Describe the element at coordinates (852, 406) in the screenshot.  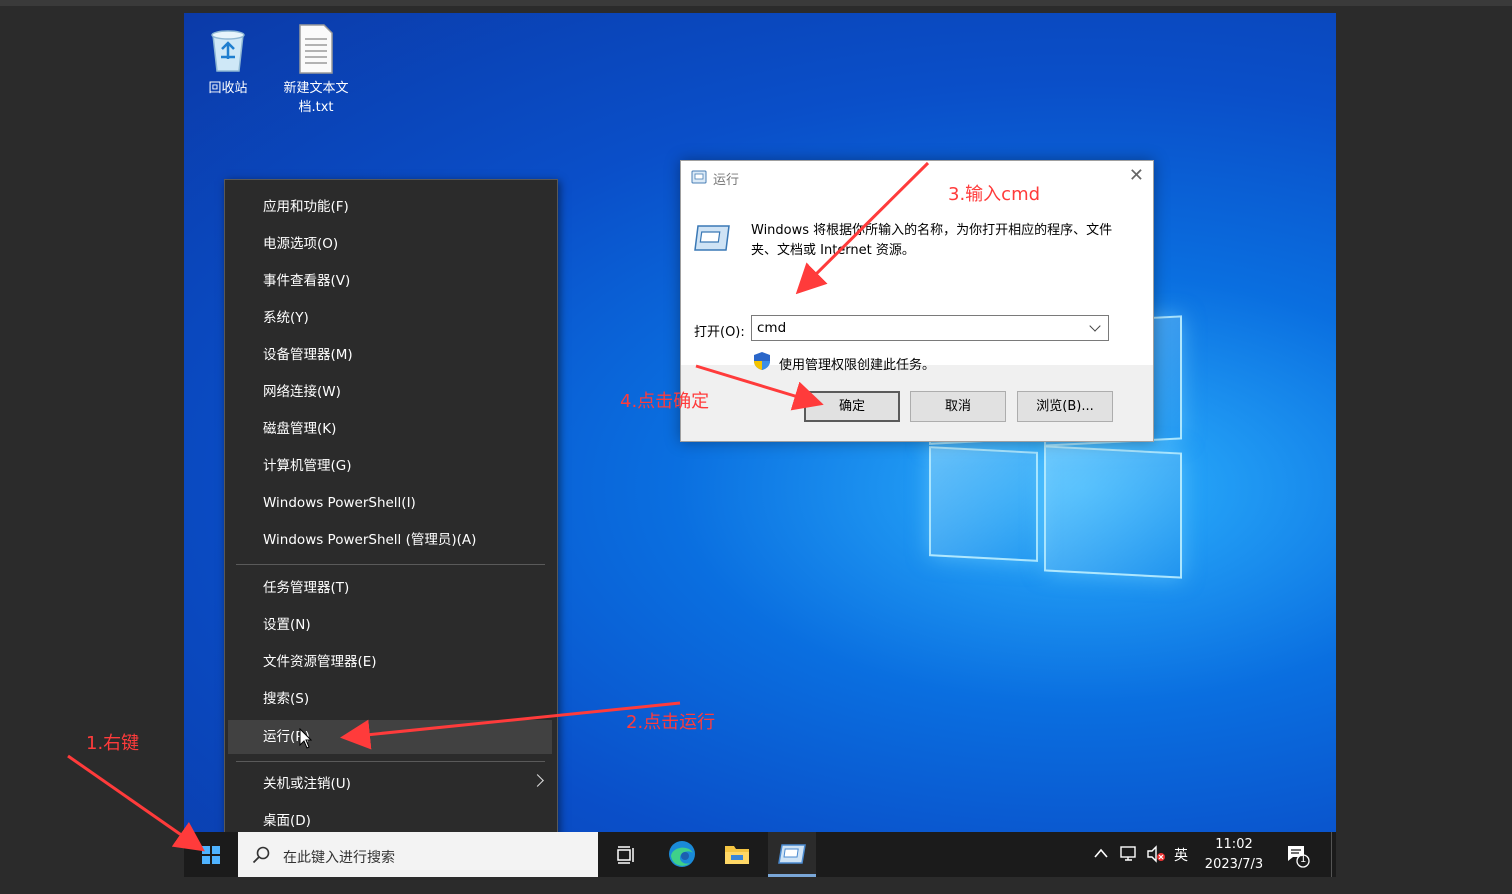
I see `ok-button: 确定` at that location.